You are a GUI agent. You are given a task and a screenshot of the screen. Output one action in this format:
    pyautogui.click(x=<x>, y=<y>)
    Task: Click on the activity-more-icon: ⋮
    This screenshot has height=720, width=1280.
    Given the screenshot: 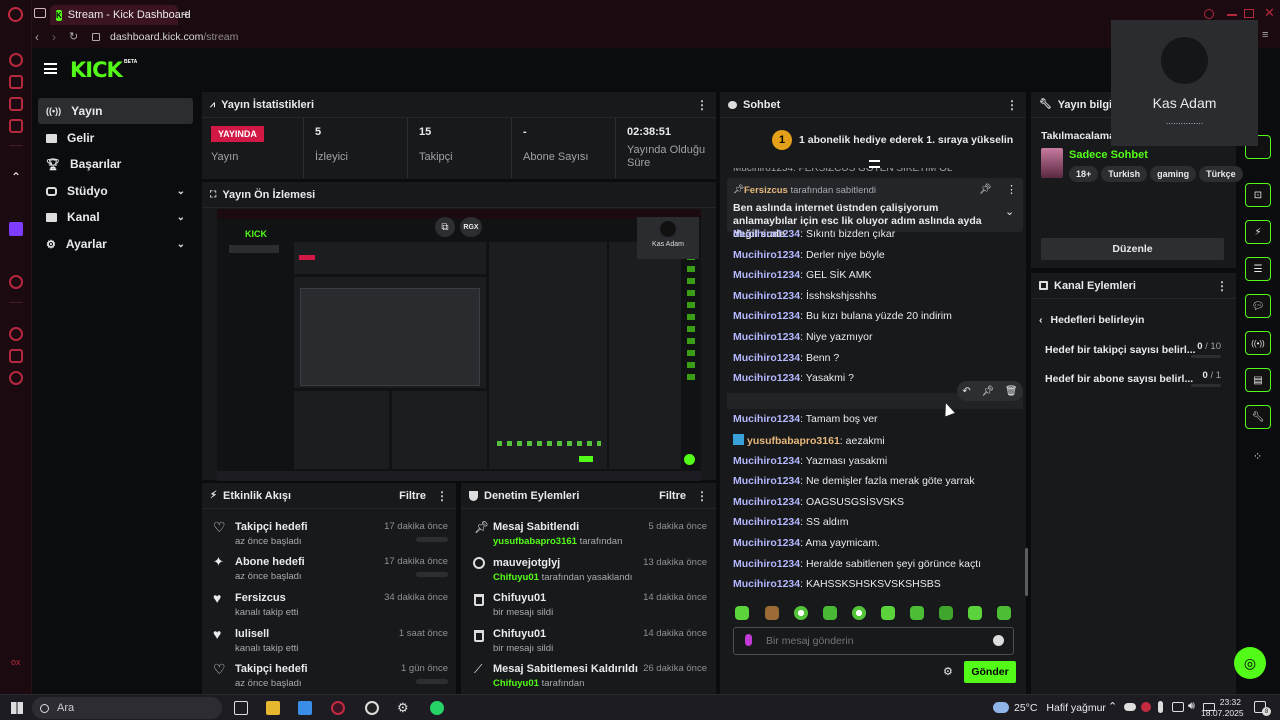 What is the action you would take?
    pyautogui.click(x=442, y=496)
    